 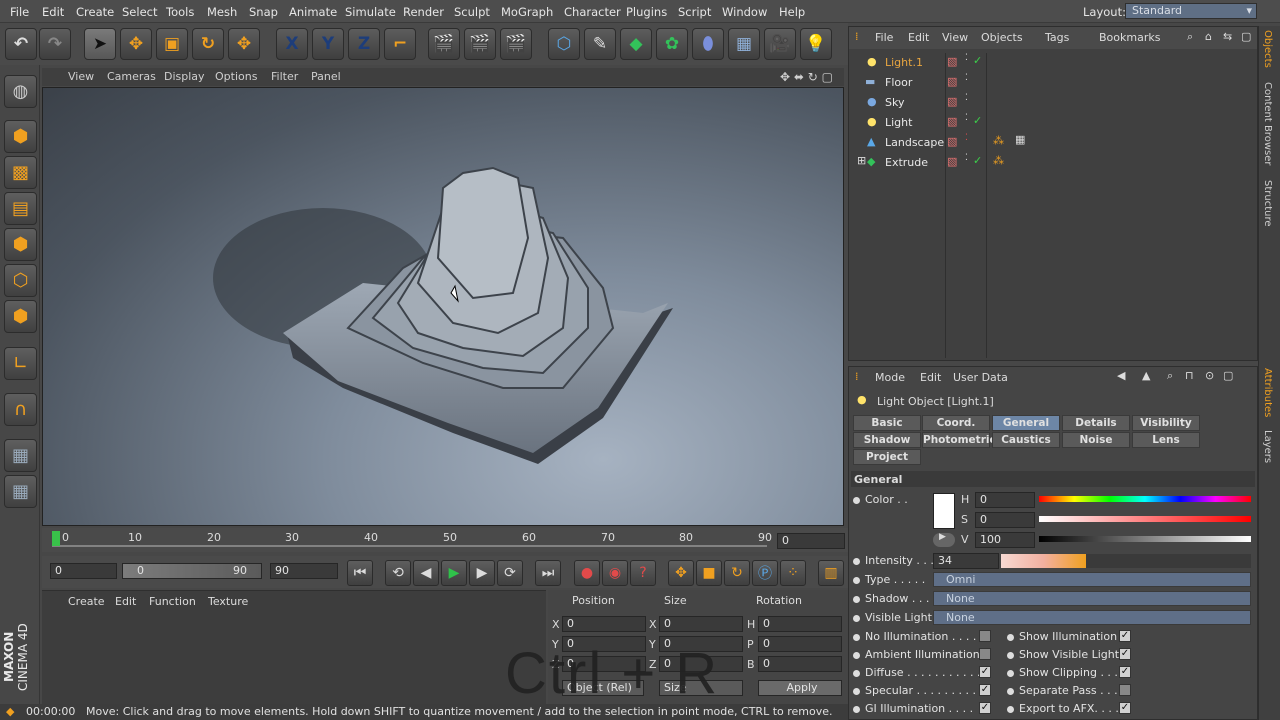 What do you see at coordinates (20, 409) in the screenshot?
I see `snap-button: ∩` at bounding box center [20, 409].